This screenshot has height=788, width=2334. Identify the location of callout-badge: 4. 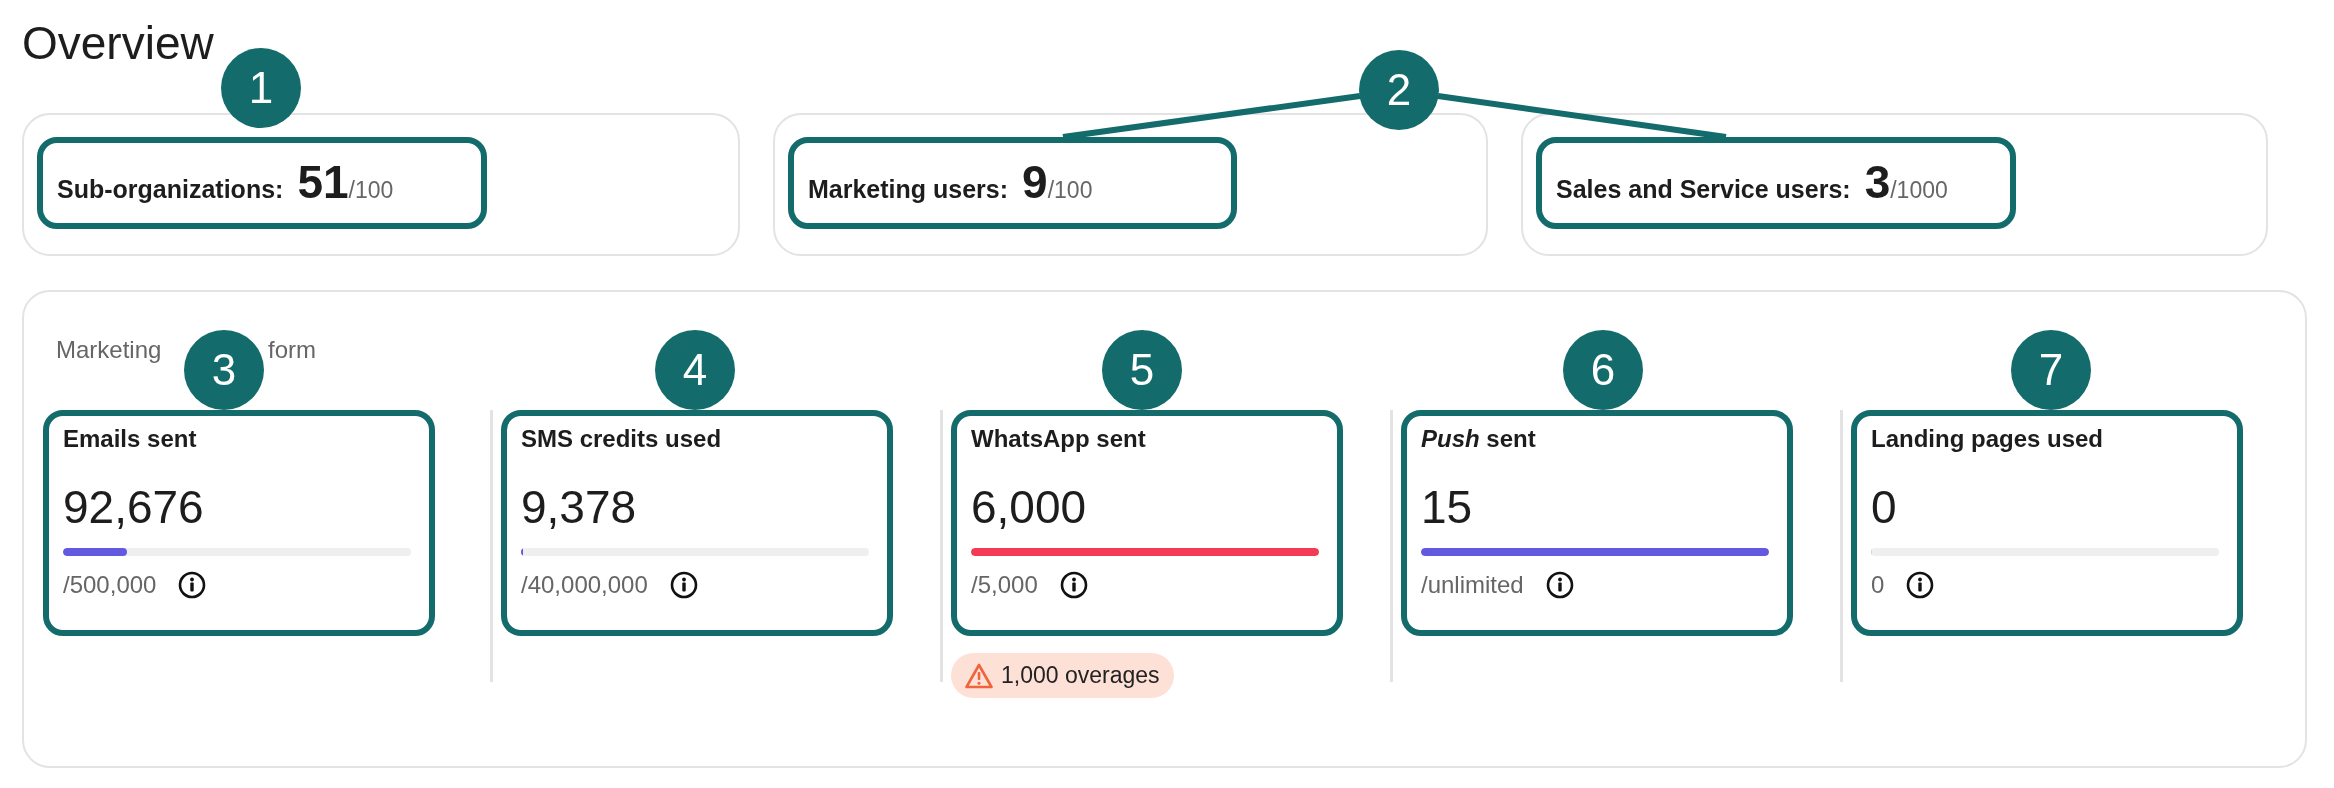
(695, 370).